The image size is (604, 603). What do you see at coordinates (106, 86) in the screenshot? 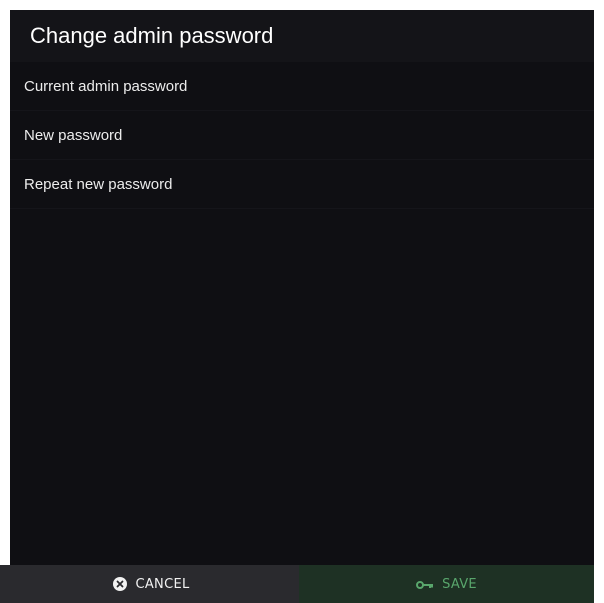
I see `current-password-label: Current admin password` at bounding box center [106, 86].